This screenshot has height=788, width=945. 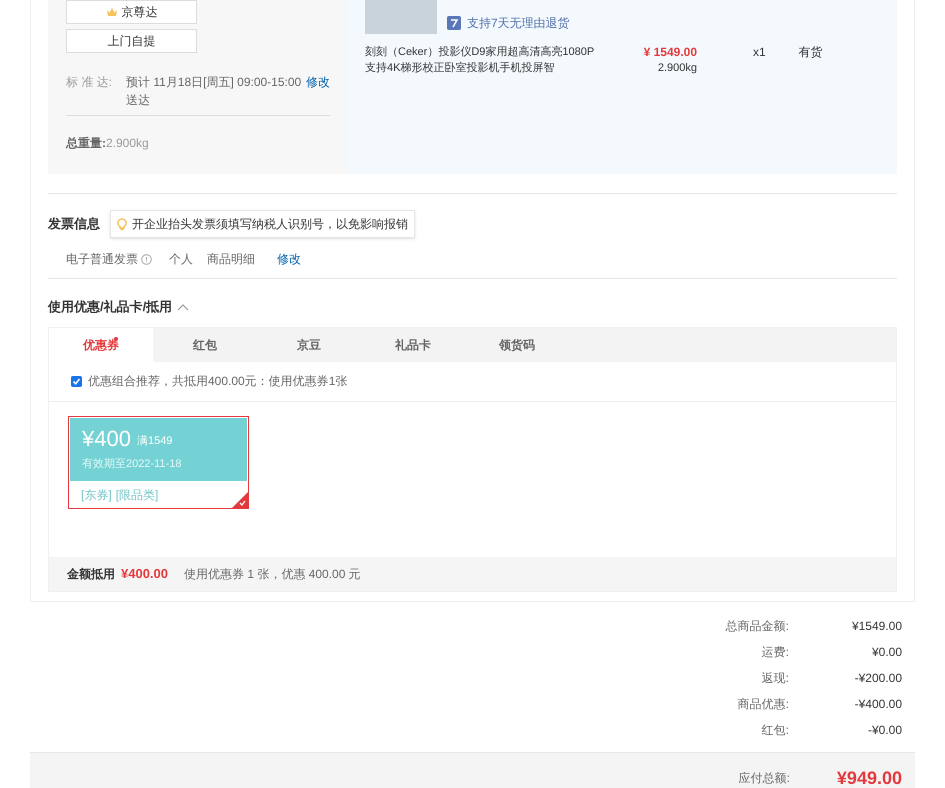 I want to click on recommend-text: 优惠组合推荐，共抵用400.00元：使用优惠券1张, so click(x=218, y=381).